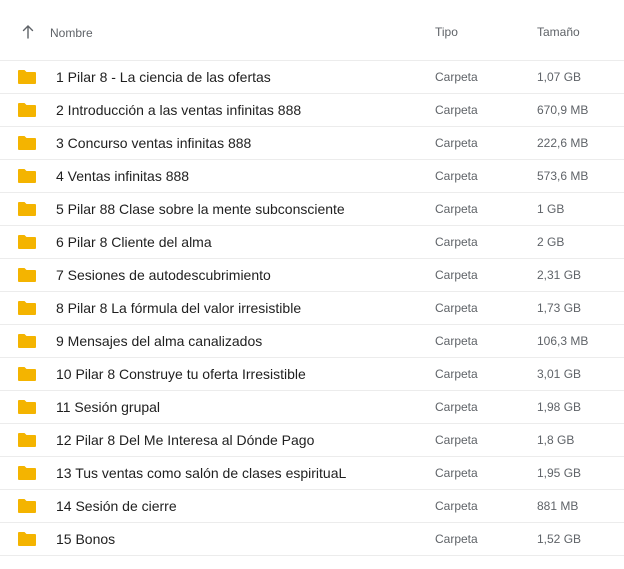 The height and width of the screenshot is (569, 624). Describe the element at coordinates (312, 407) in the screenshot. I see `table-row: 11 Sesión grupal Carpeta 1,98 GB` at that location.